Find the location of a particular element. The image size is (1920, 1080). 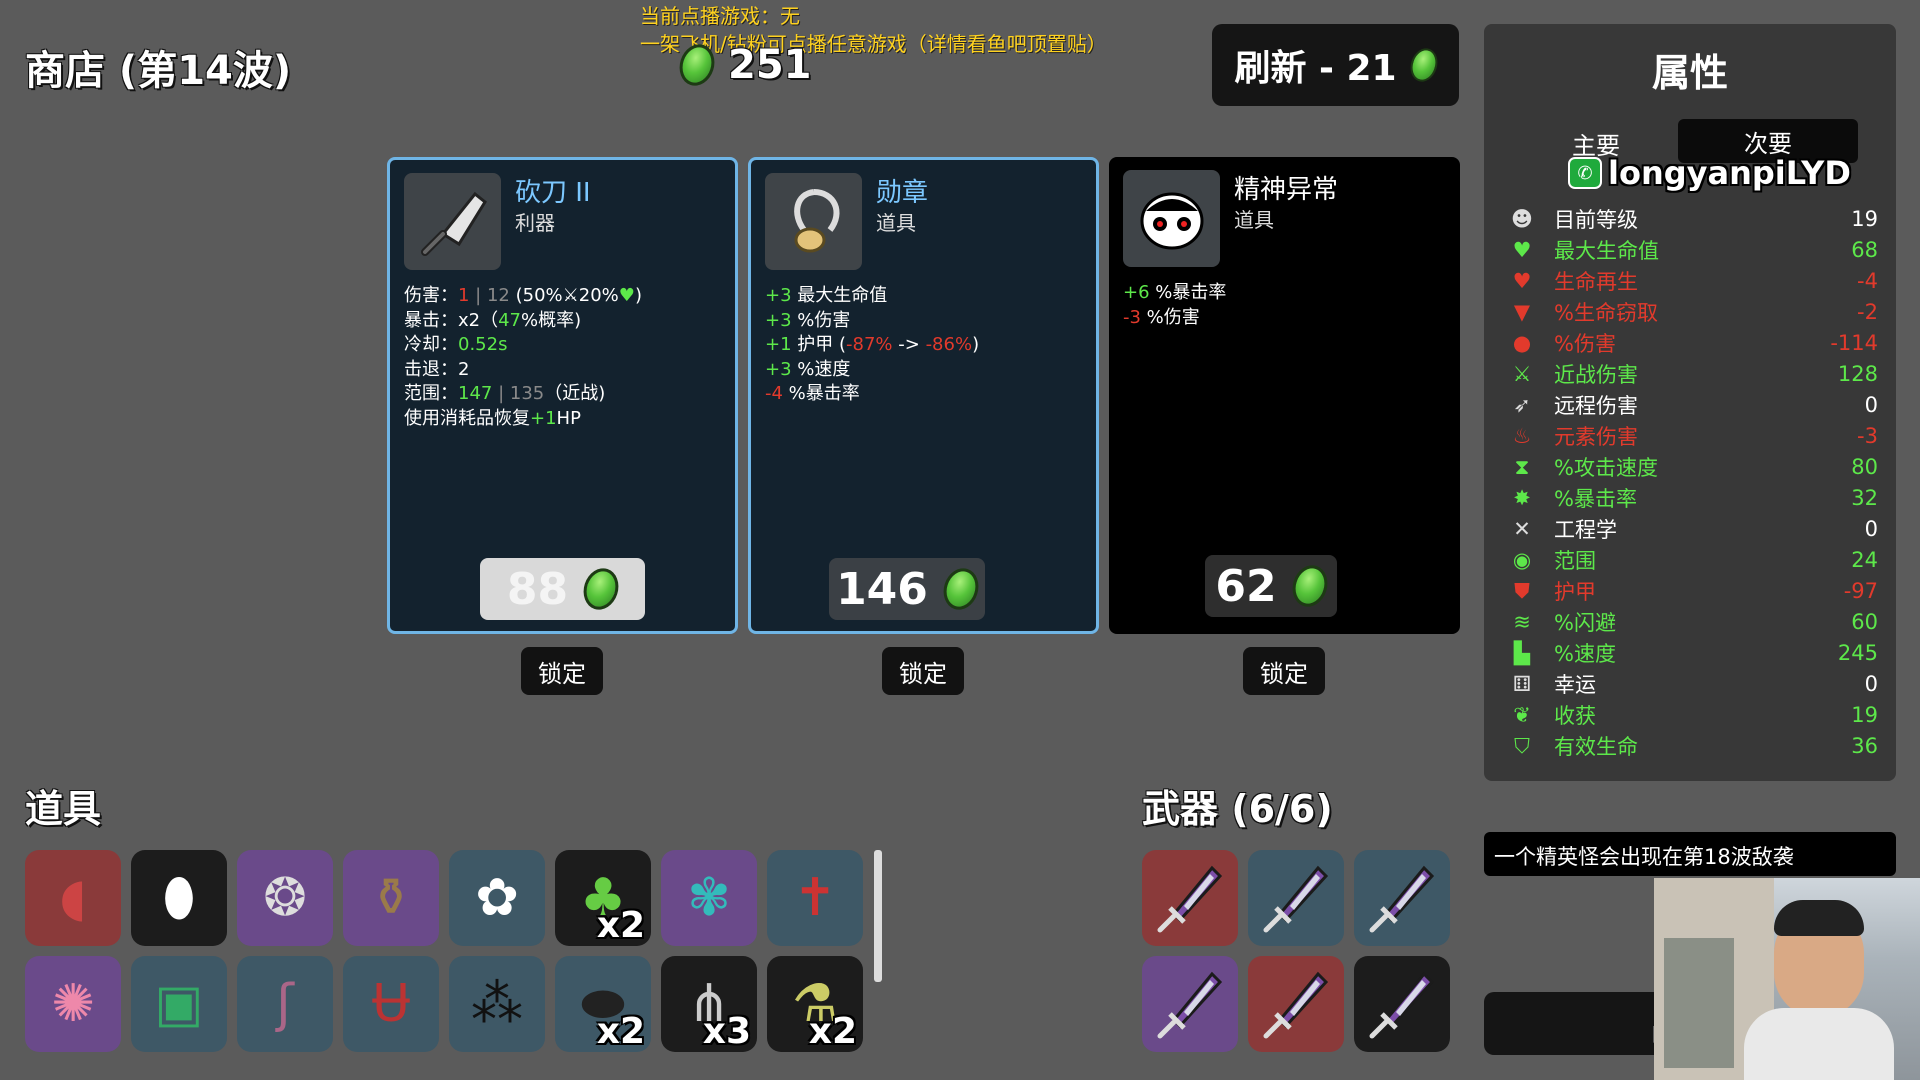

buy-button: 88 is located at coordinates (562, 589).